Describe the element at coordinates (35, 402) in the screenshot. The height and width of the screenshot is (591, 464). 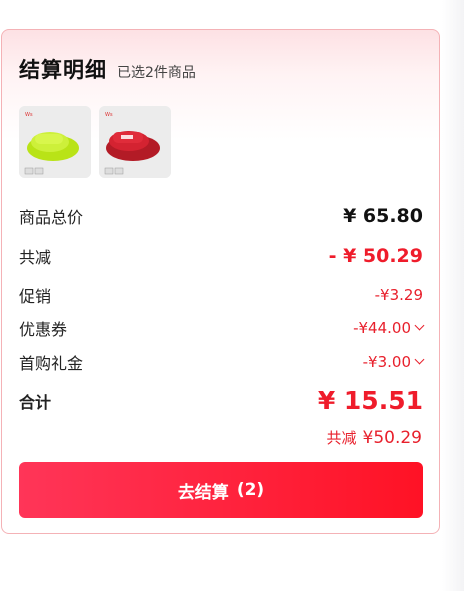
I see `total-label: 合计` at that location.